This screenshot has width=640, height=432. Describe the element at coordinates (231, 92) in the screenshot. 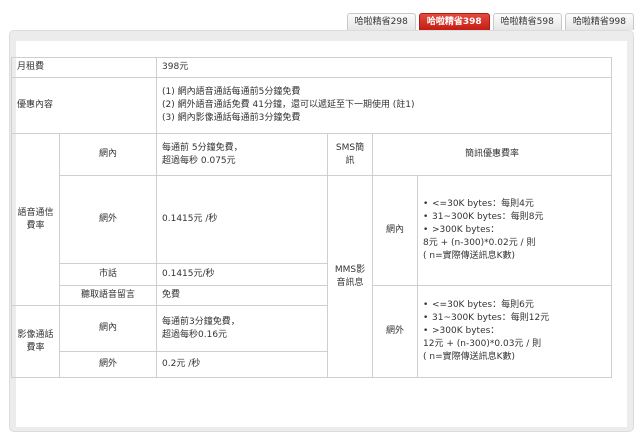

I see `discount-line-1: (1) 網內語音通話每通前5分鐘免費` at that location.